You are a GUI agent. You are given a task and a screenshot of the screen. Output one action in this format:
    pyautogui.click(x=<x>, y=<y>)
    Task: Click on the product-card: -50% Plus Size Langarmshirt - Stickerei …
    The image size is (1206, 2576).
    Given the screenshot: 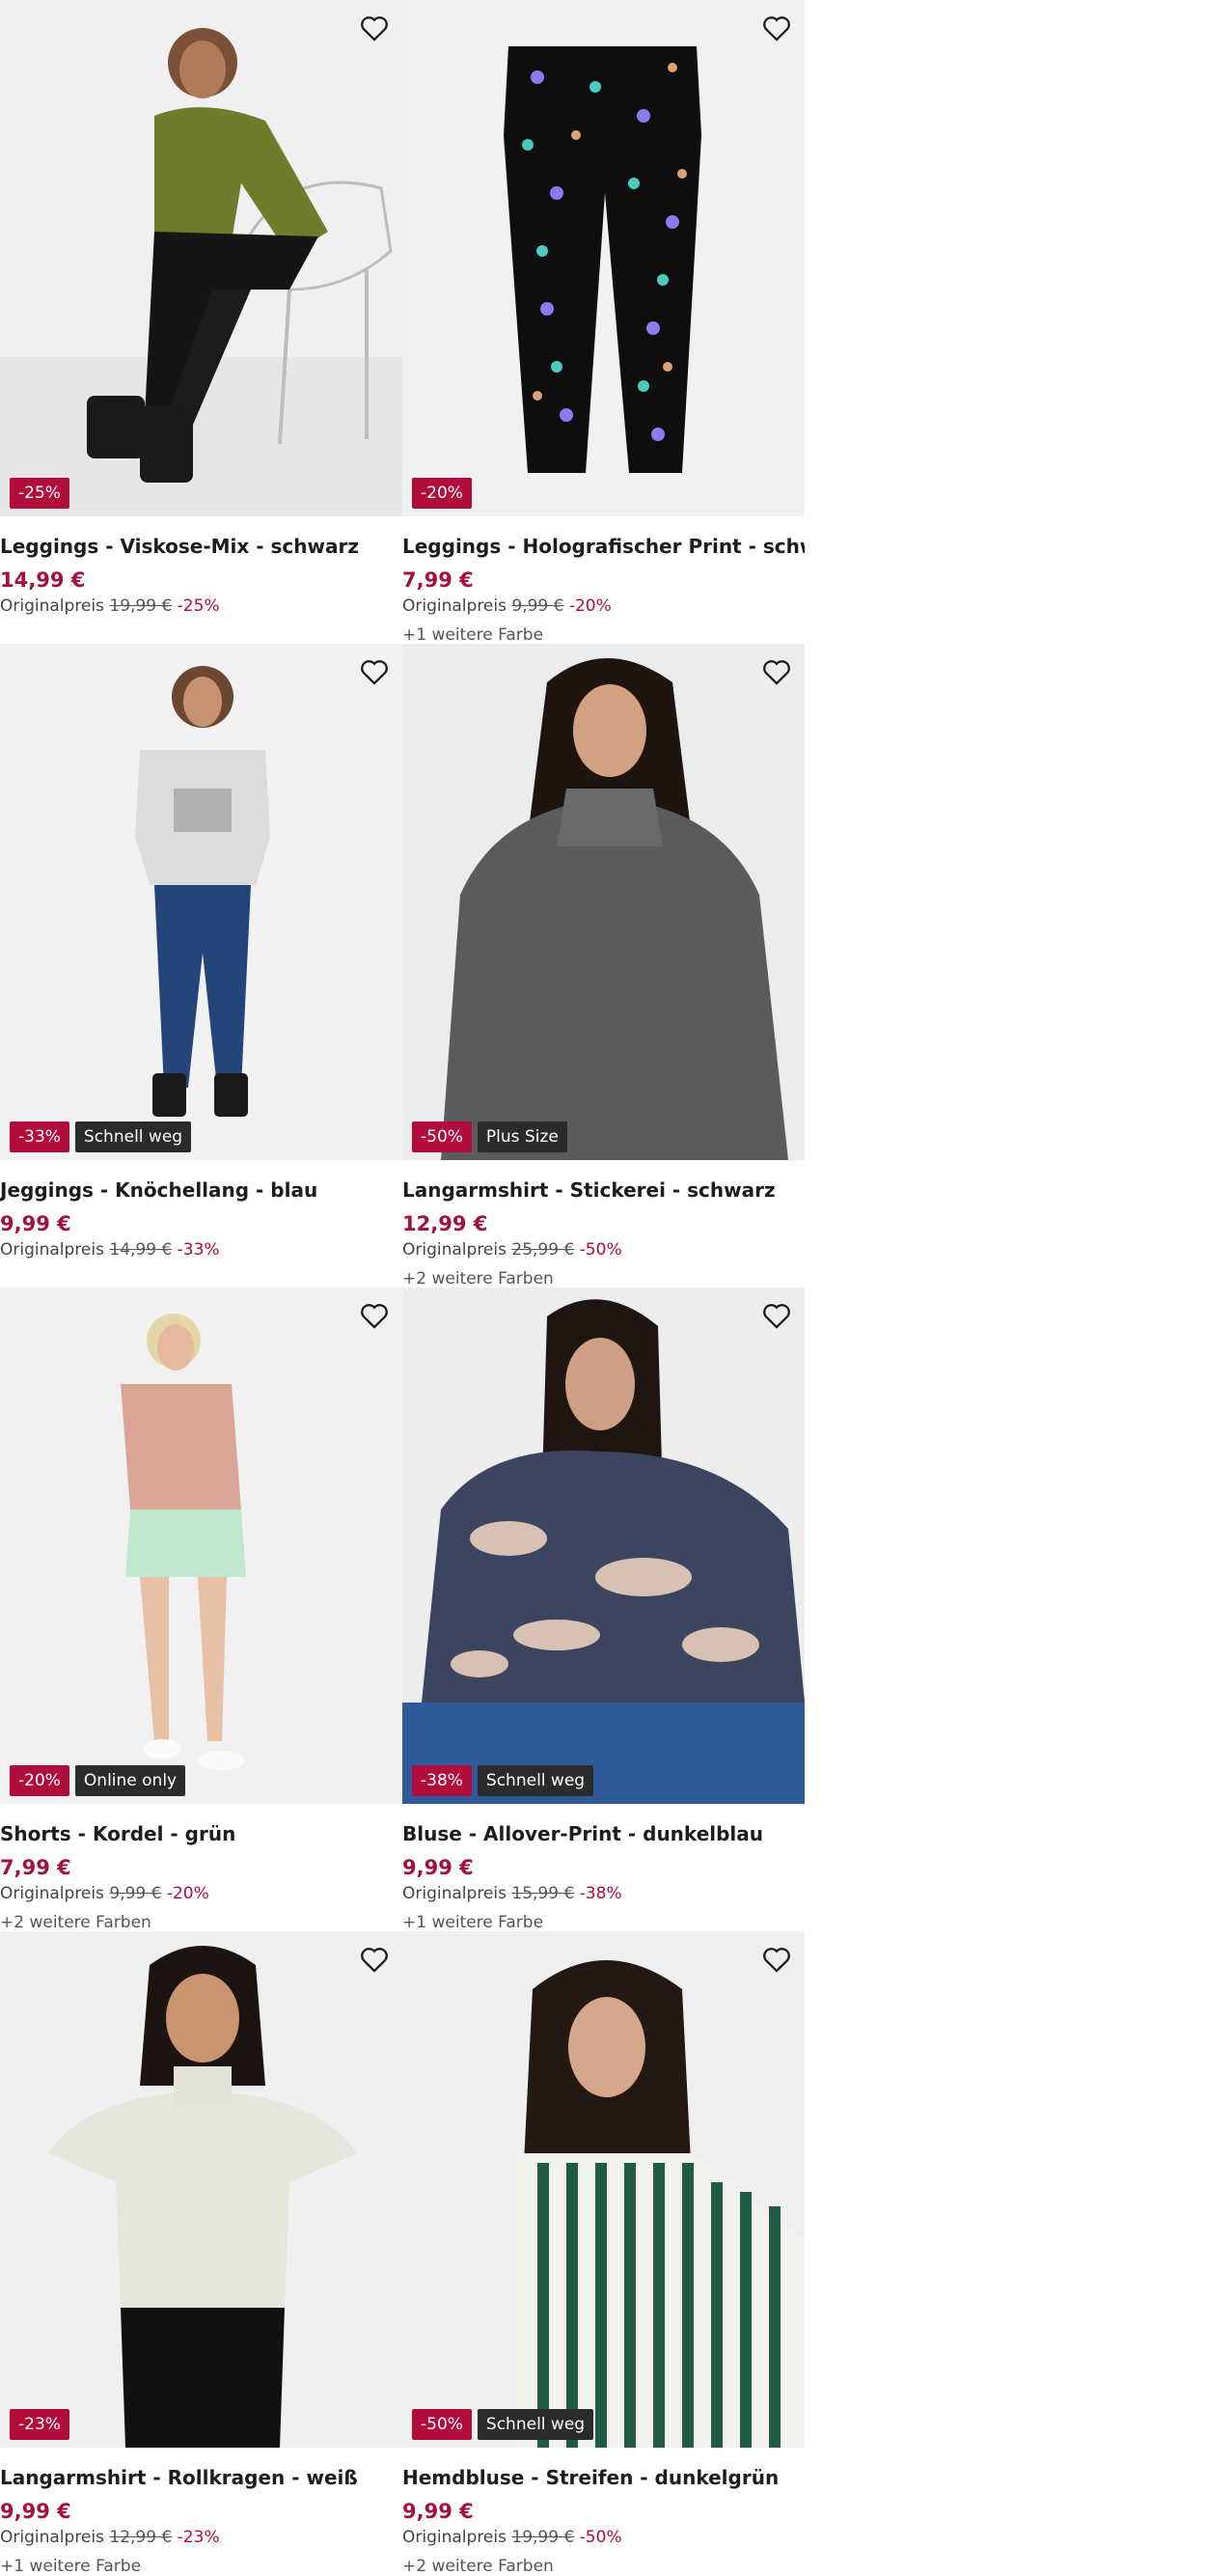 What is the action you would take?
    pyautogui.click(x=604, y=966)
    